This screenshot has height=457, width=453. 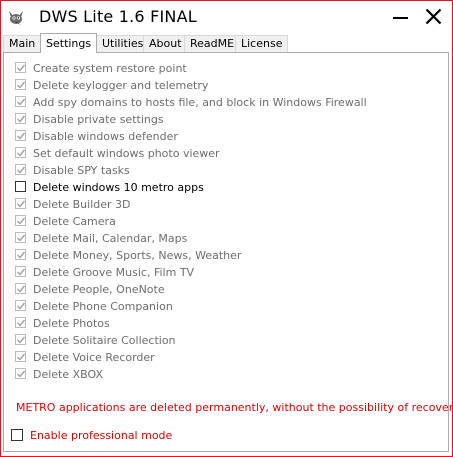 What do you see at coordinates (137, 255) in the screenshot?
I see `option-label: Delete Money, Sports, News, Weather` at bounding box center [137, 255].